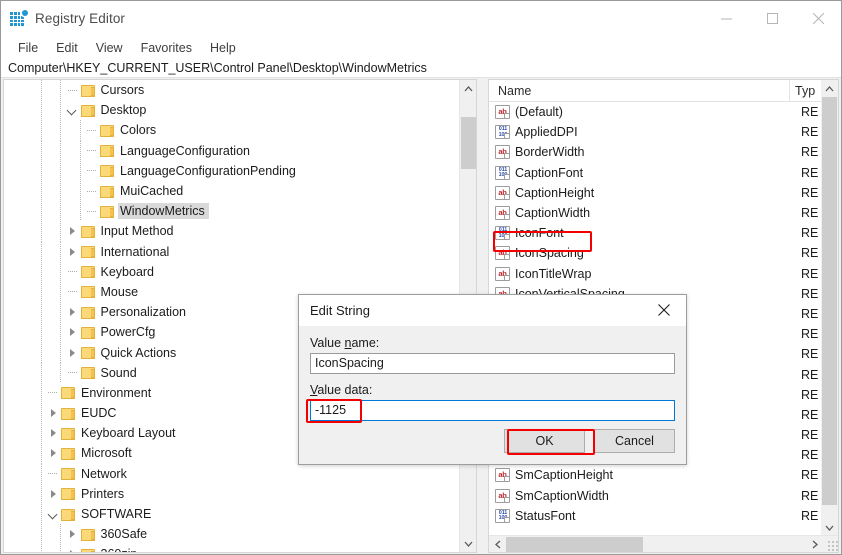 This screenshot has width=842, height=555. Describe the element at coordinates (166, 48) in the screenshot. I see `menu-item-favorites: Favorites` at that location.